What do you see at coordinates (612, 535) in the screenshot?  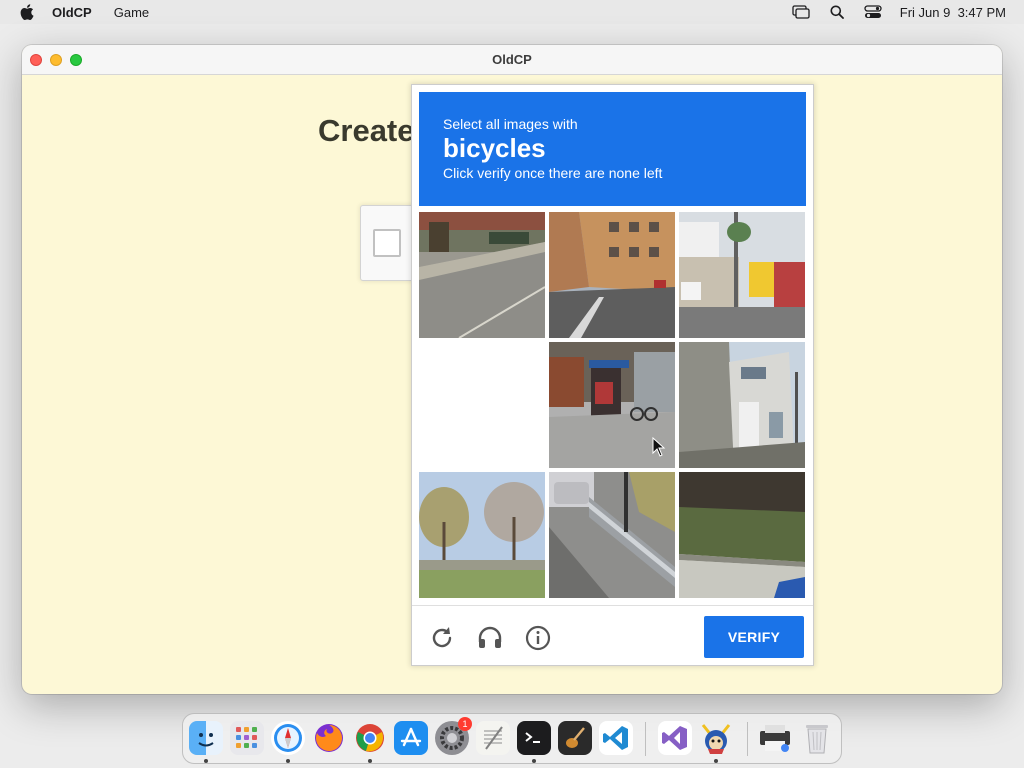 I see `guardrail-road-tile` at bounding box center [612, 535].